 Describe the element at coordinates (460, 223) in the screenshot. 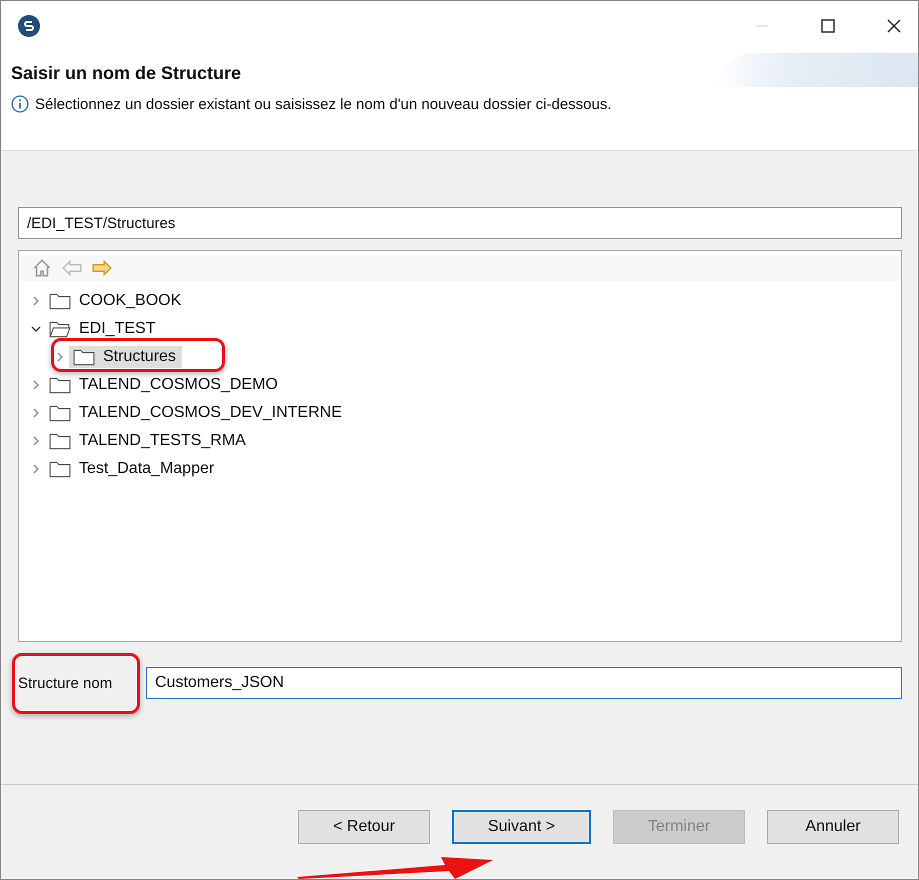

I see `path-field: /EDI_TEST/Structures` at that location.